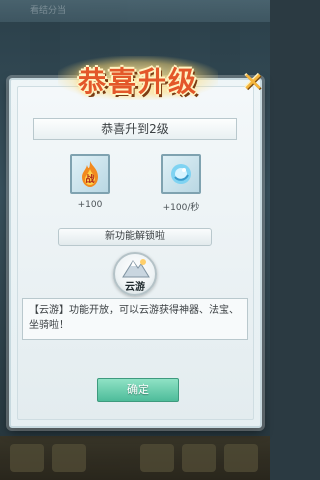 This screenshot has width=320, height=480. I want to click on battle-power-flame-icon: 战, so click(90, 174).